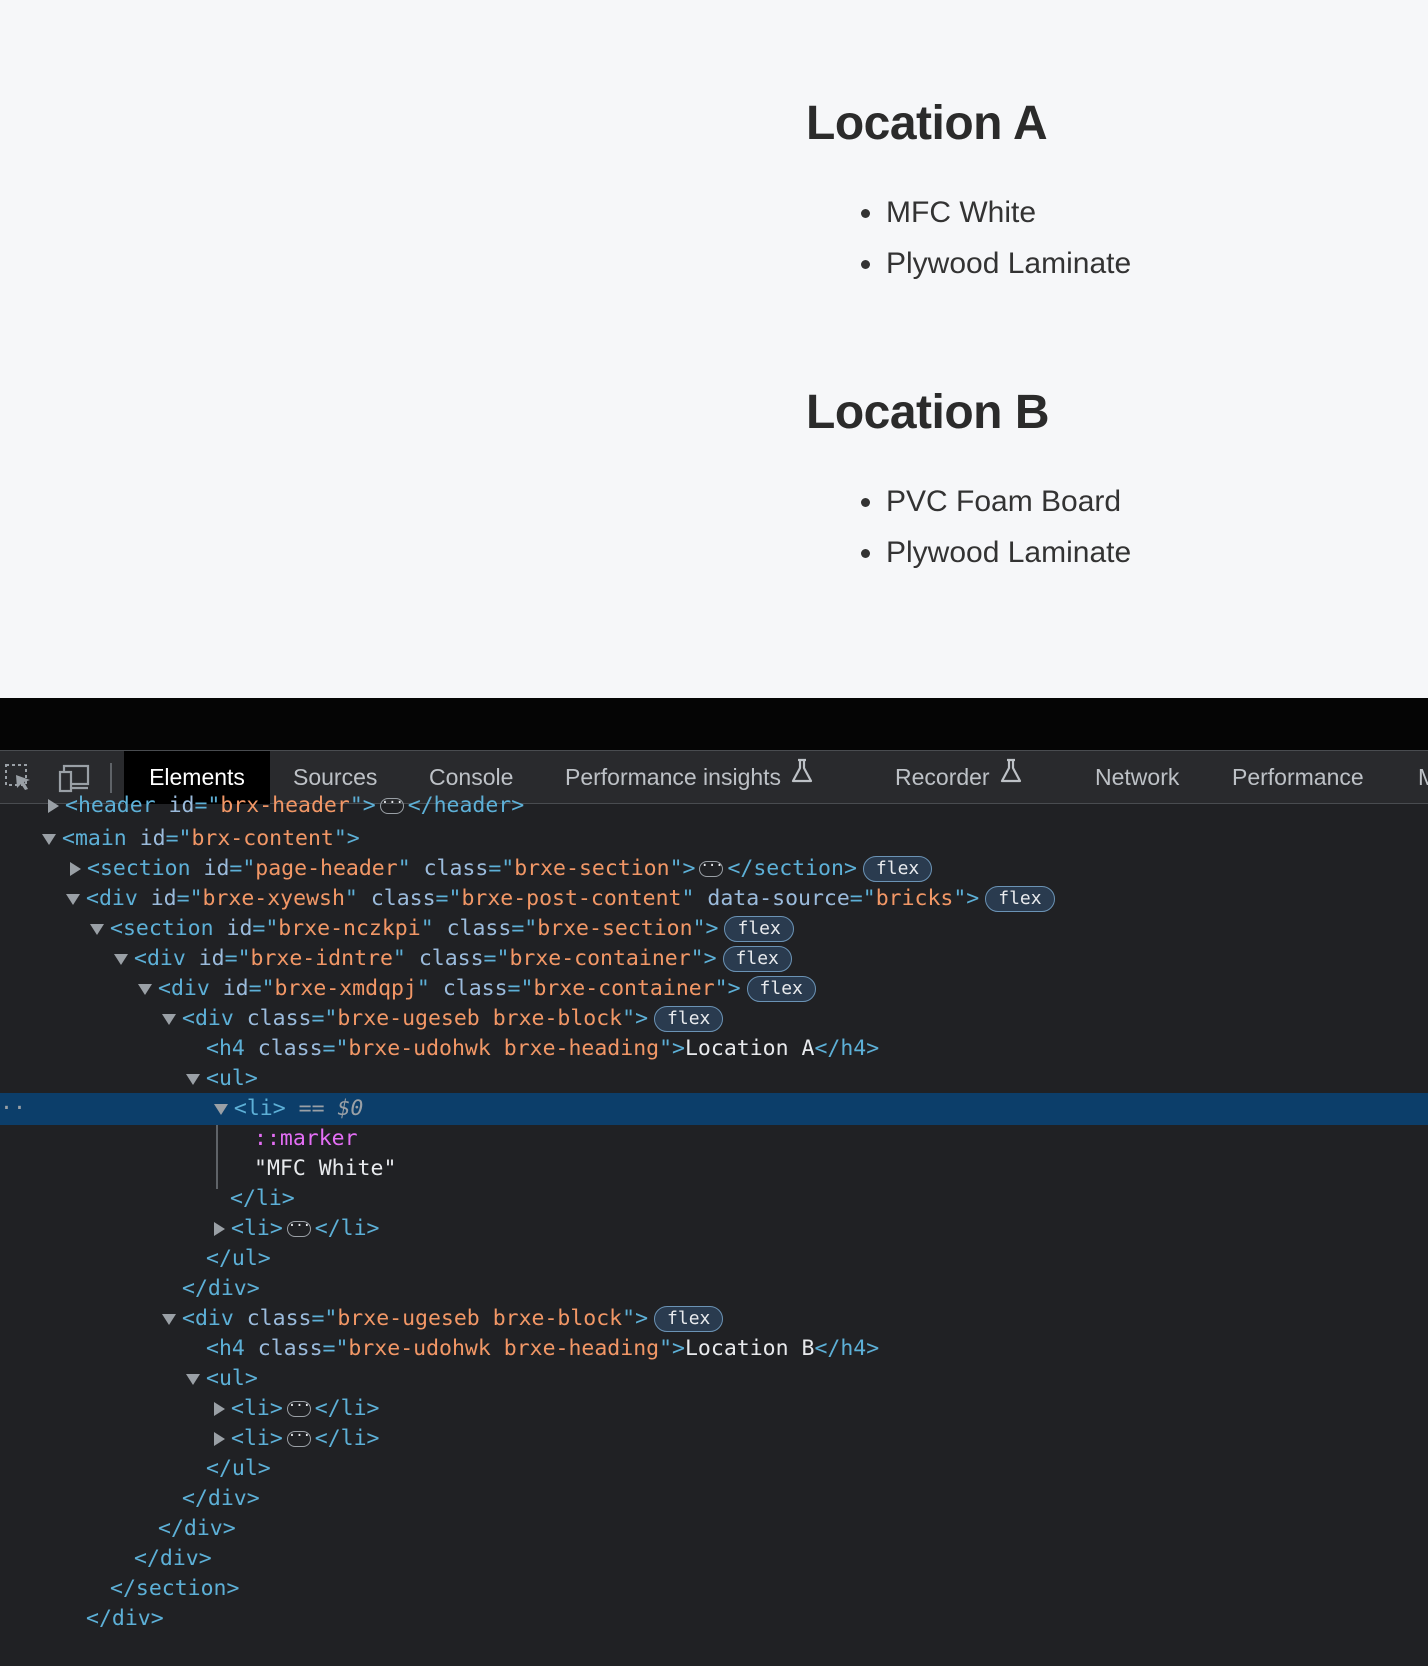 This screenshot has width=1428, height=1666. Describe the element at coordinates (927, 123) in the screenshot. I see `location-a-heading: Location A` at that location.